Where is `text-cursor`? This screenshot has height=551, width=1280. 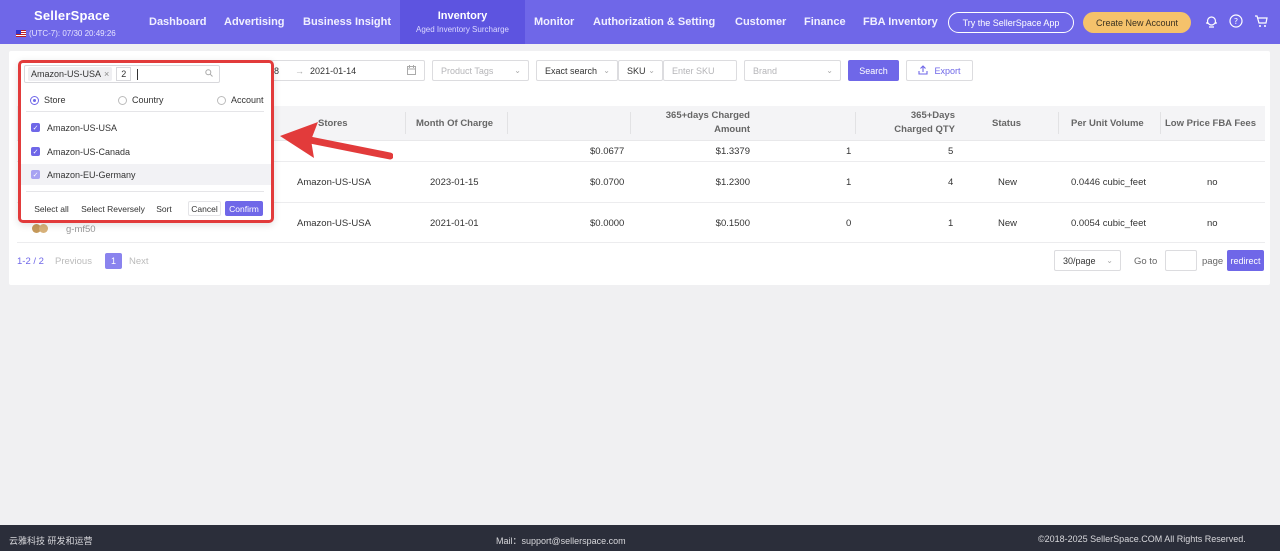
text-cursor is located at coordinates (138, 74).